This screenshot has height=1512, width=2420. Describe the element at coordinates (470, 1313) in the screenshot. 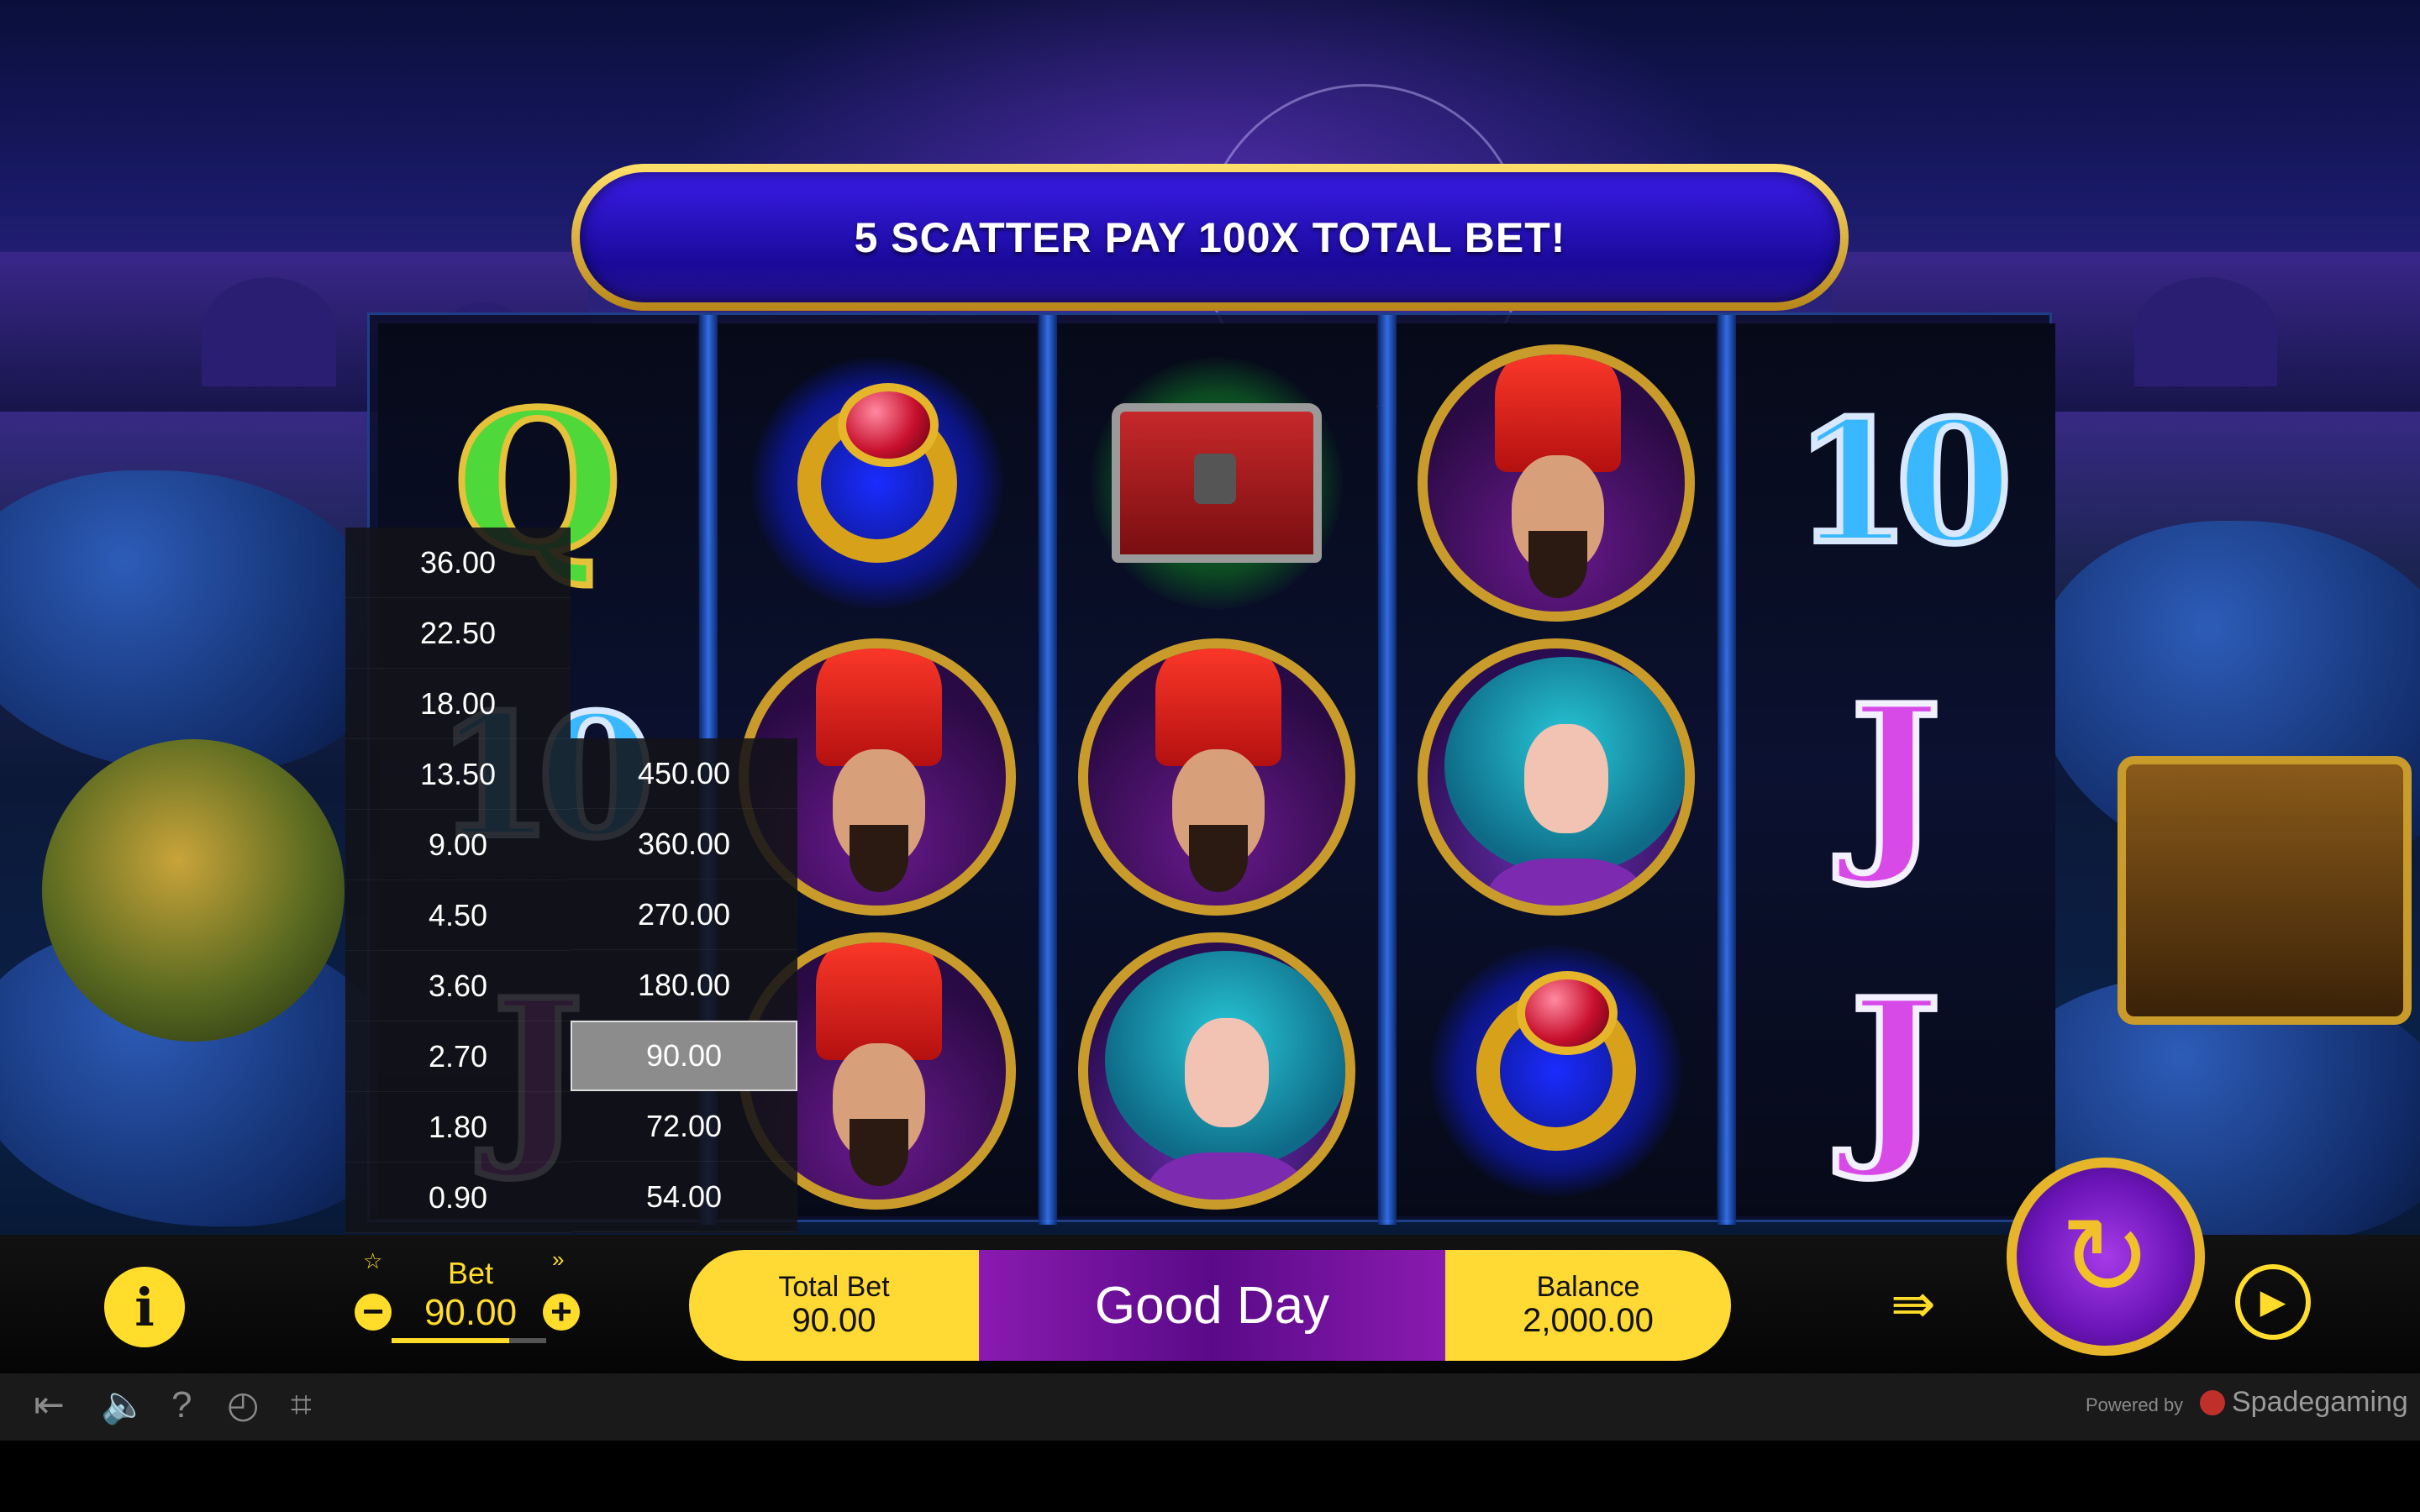

I see `bet-value: 90.00` at that location.